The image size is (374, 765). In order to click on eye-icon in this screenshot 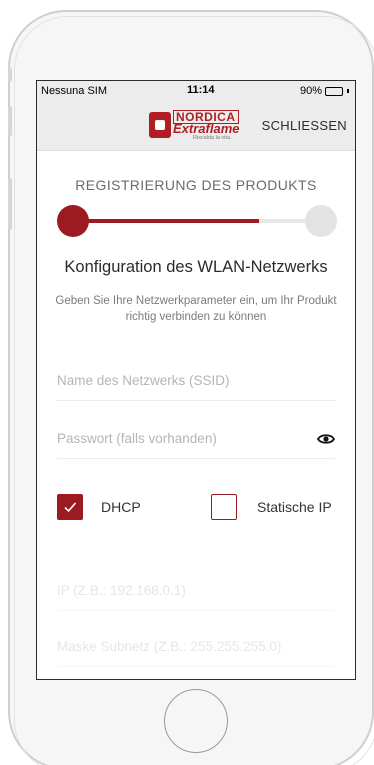, I will do `click(326, 439)`.